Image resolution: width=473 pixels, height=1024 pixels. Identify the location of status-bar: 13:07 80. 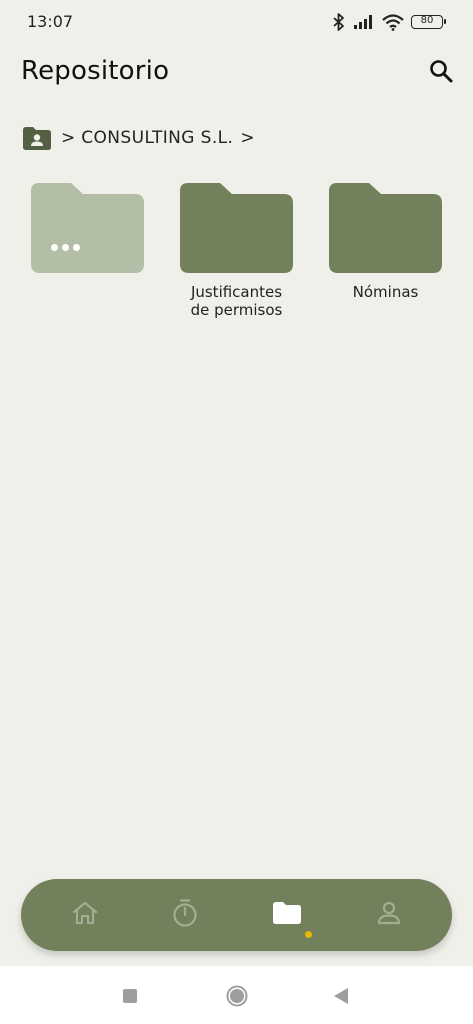
(236, 22).